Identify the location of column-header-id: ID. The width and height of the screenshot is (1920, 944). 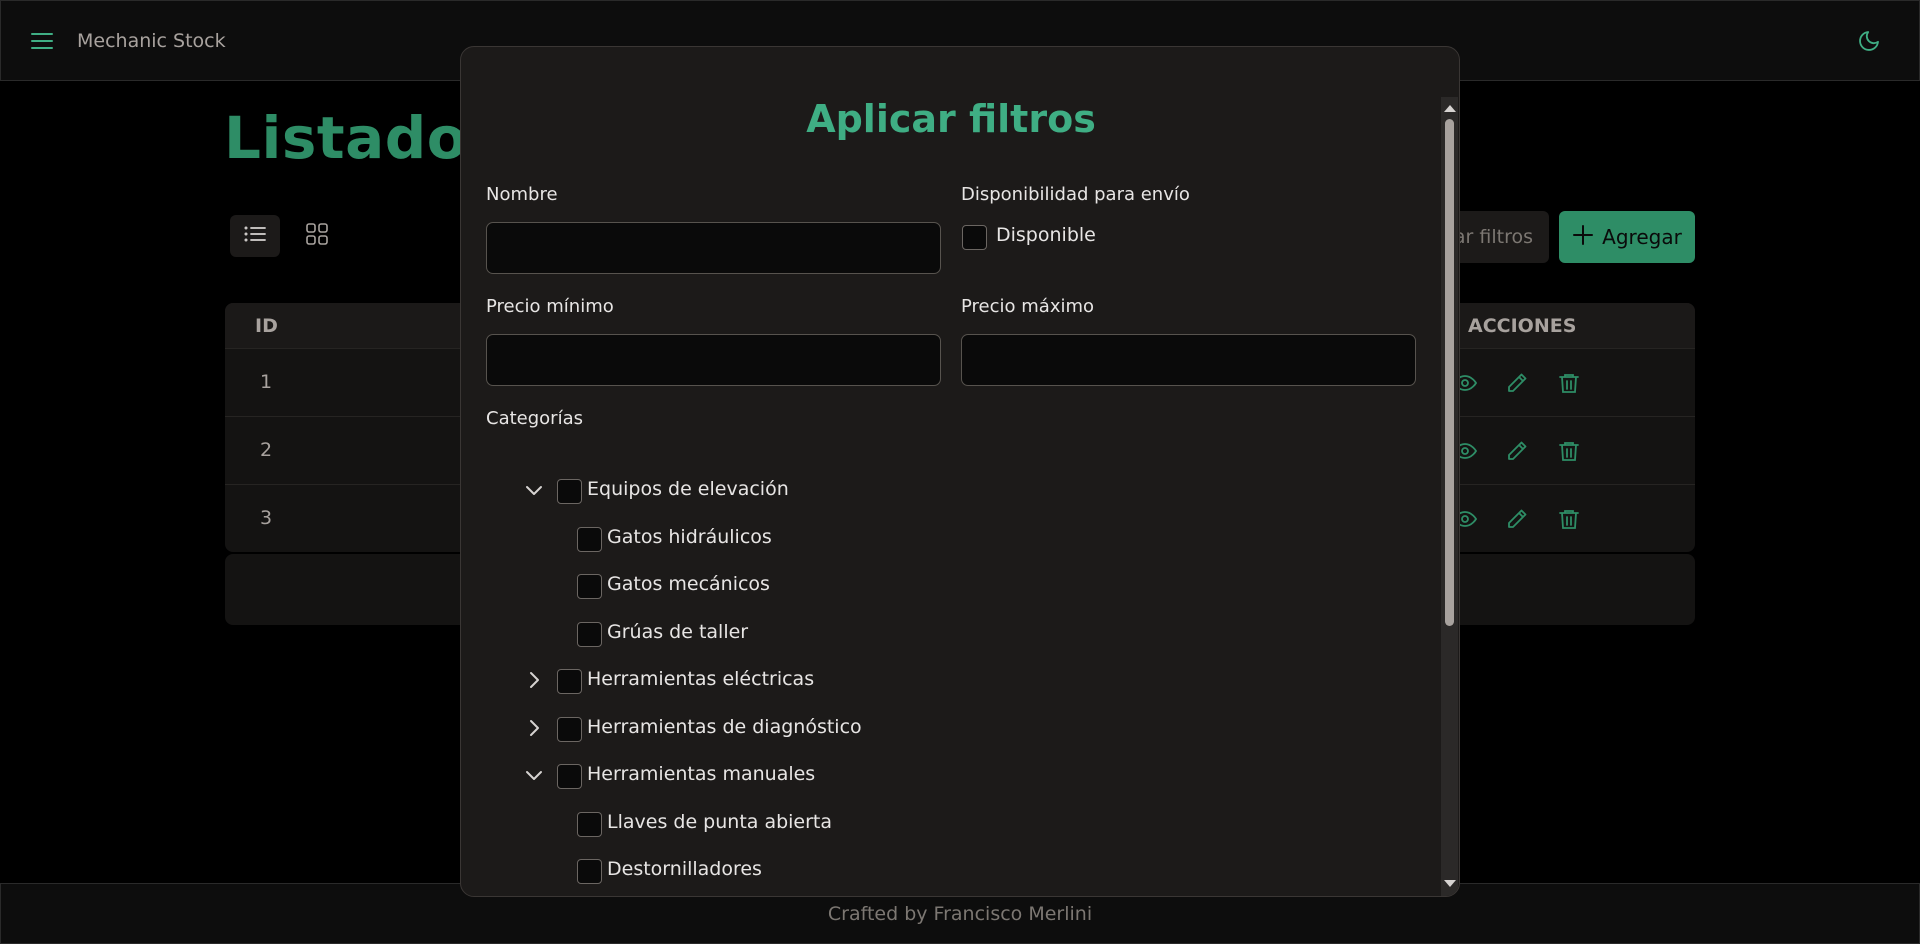
(266, 326).